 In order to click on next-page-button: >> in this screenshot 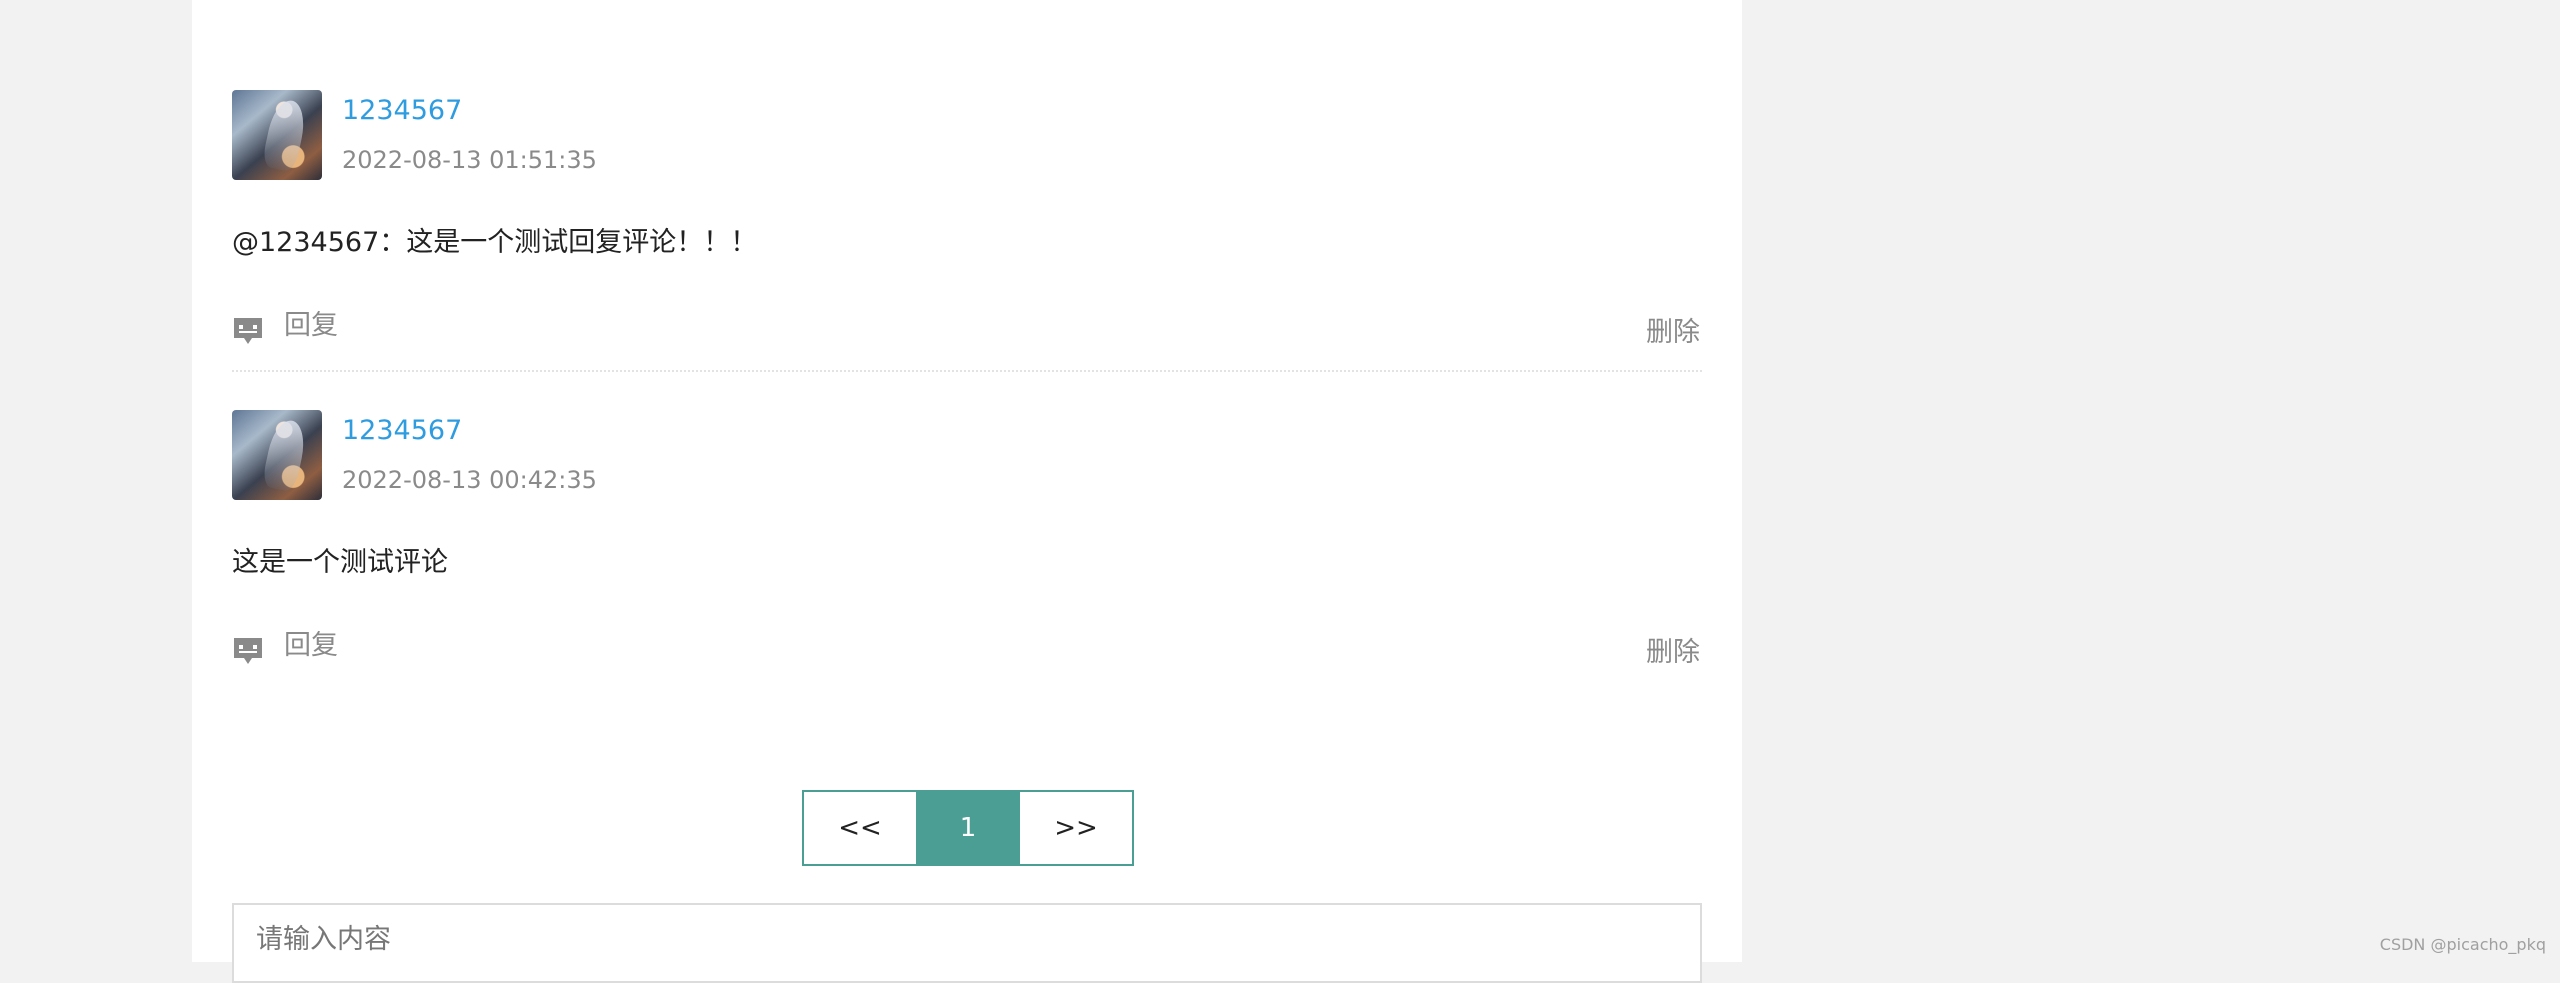, I will do `click(1076, 828)`.